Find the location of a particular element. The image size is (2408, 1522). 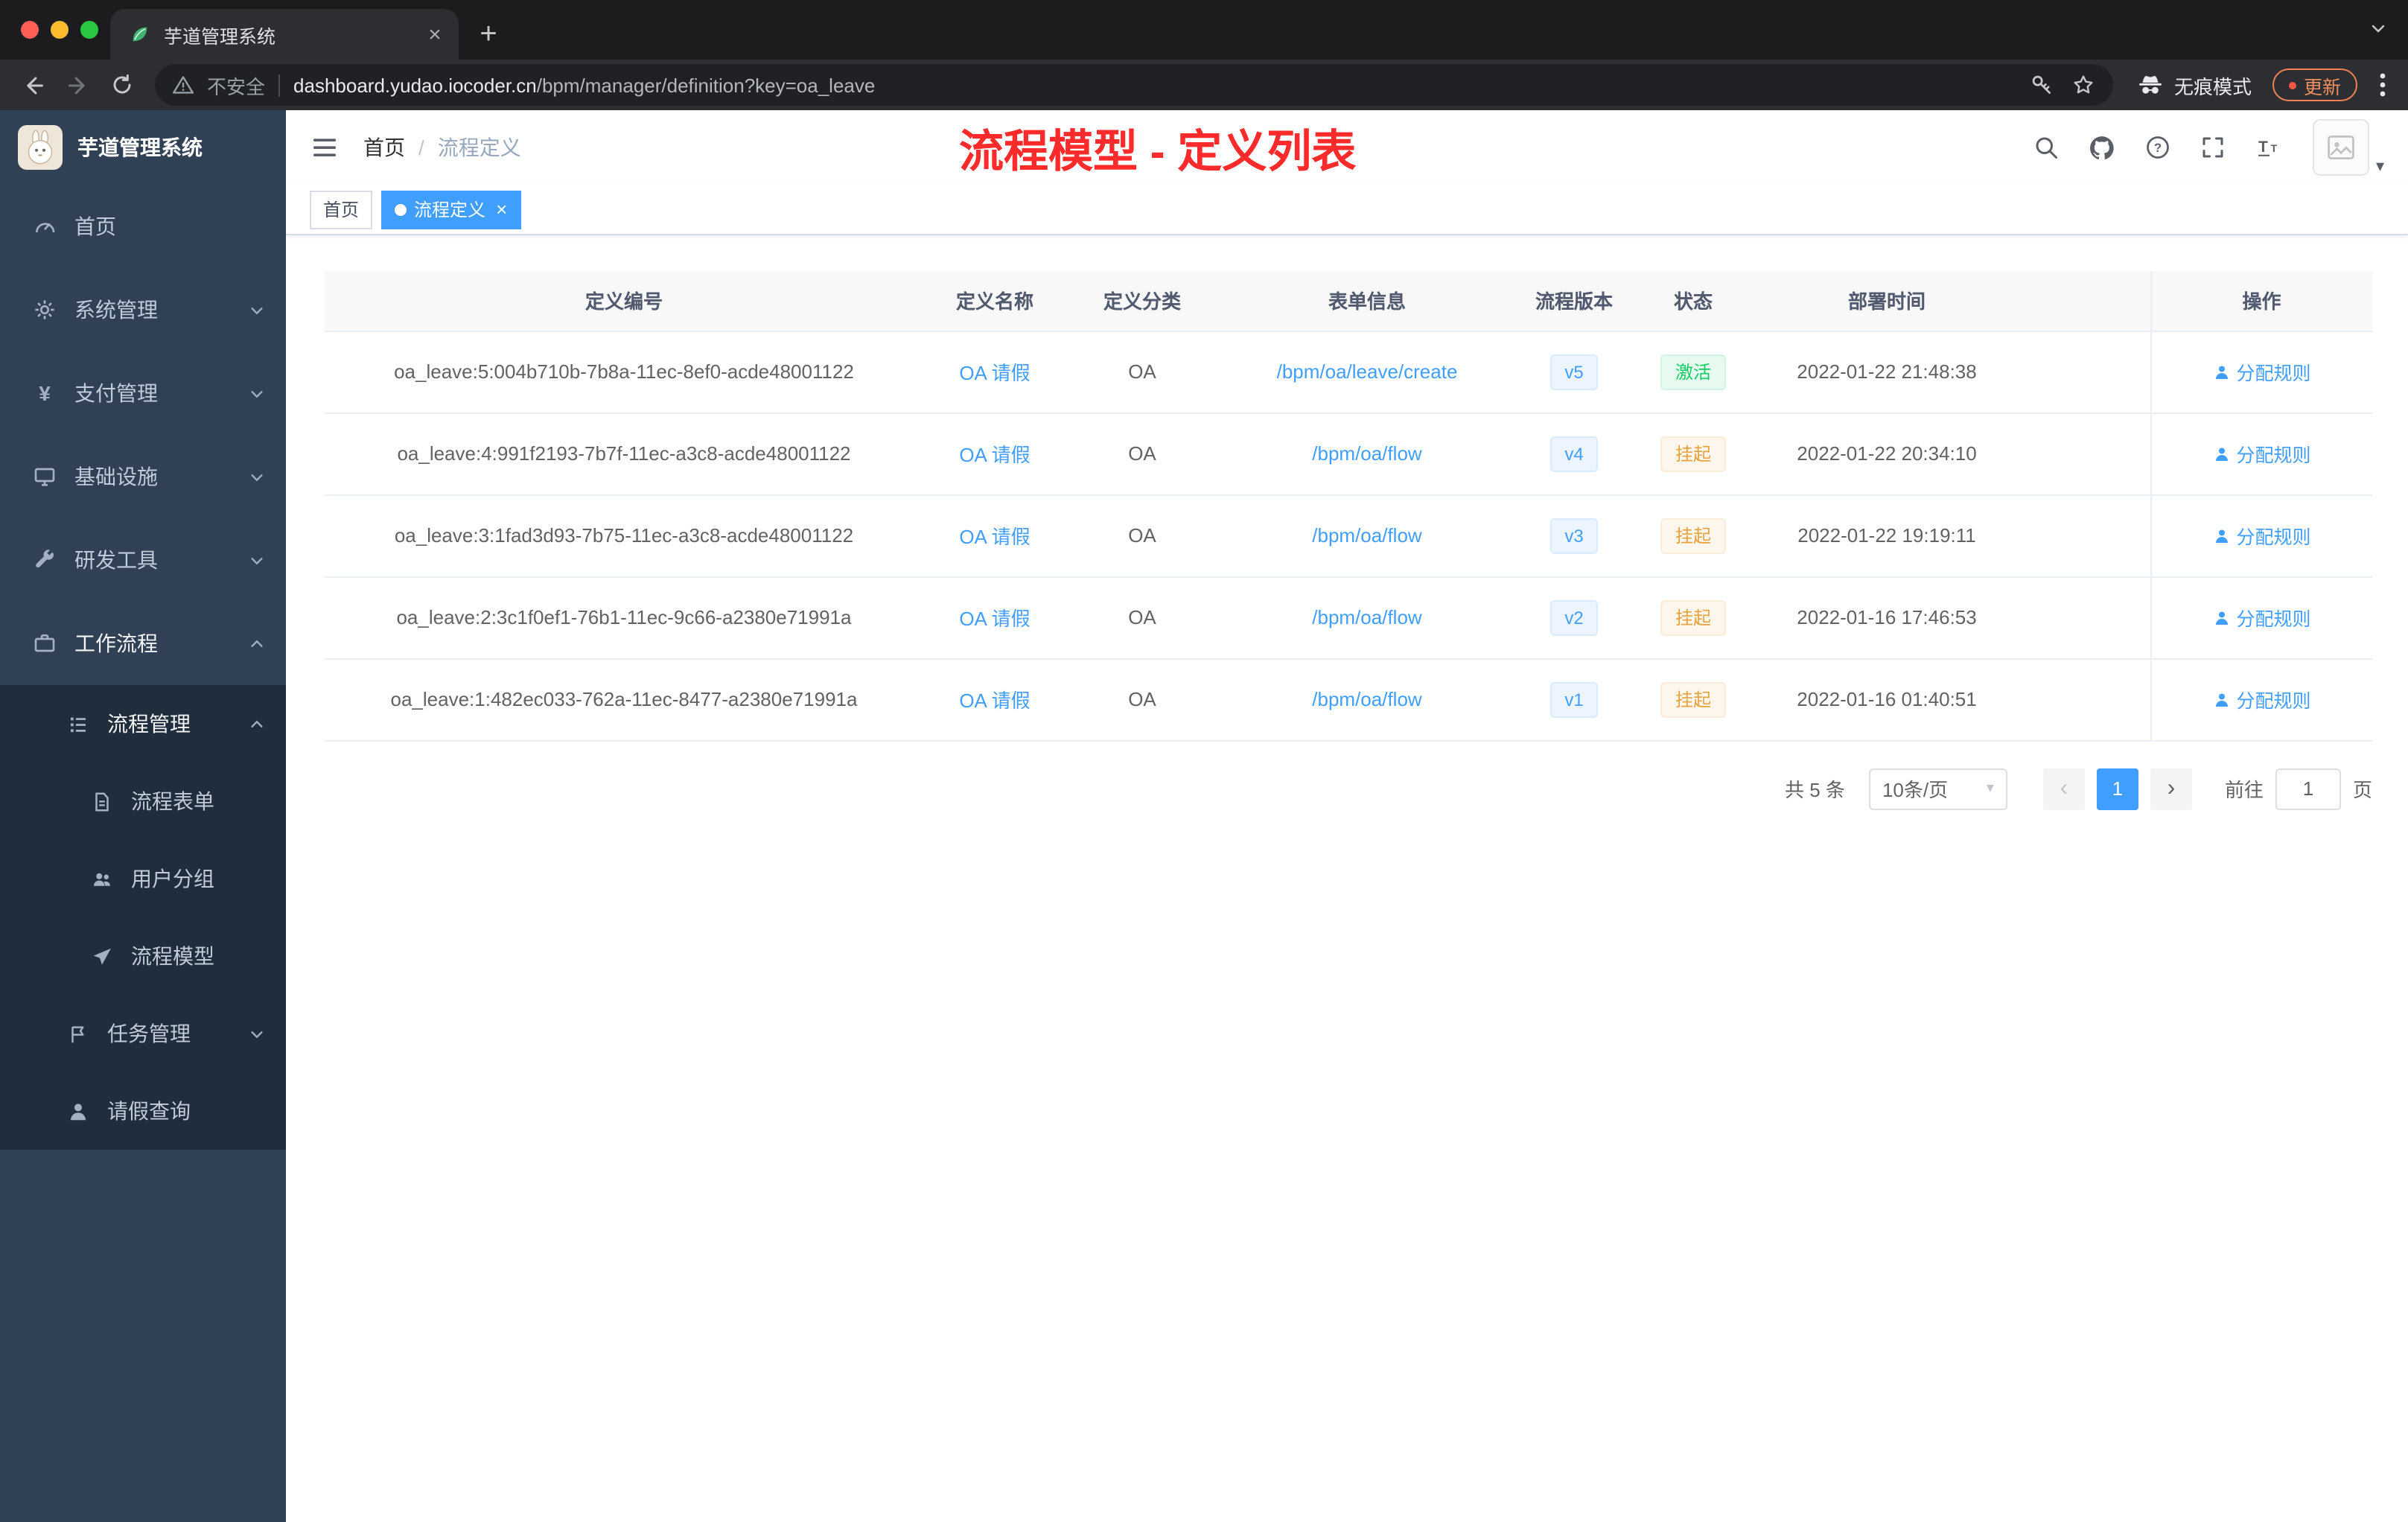

font-size-icon: TT is located at coordinates (2270, 147).